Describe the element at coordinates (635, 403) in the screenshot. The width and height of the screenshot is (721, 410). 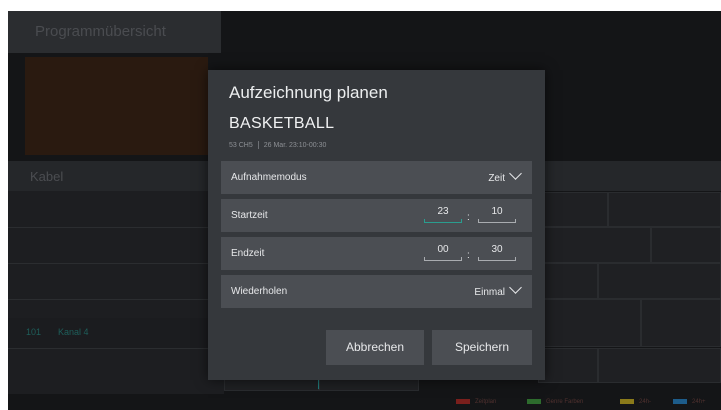
I see `legend-yellow: 24h-` at that location.